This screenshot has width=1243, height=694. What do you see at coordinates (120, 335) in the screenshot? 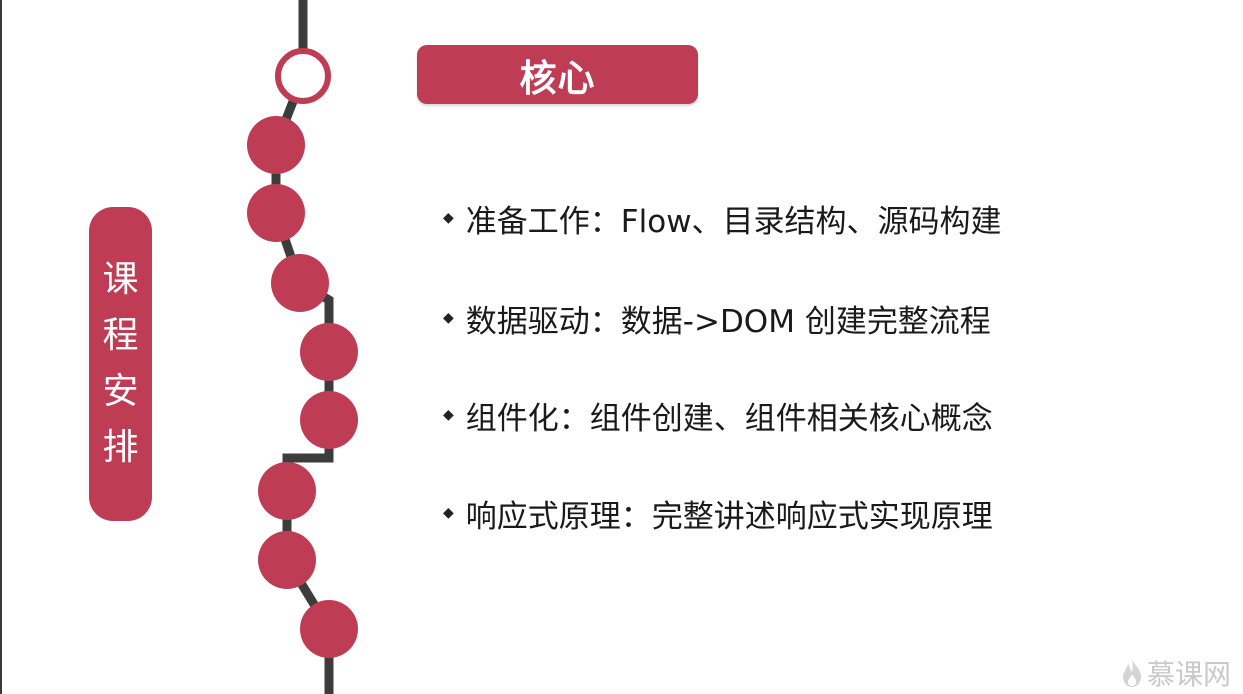
I see `side-label-char: 程` at bounding box center [120, 335].